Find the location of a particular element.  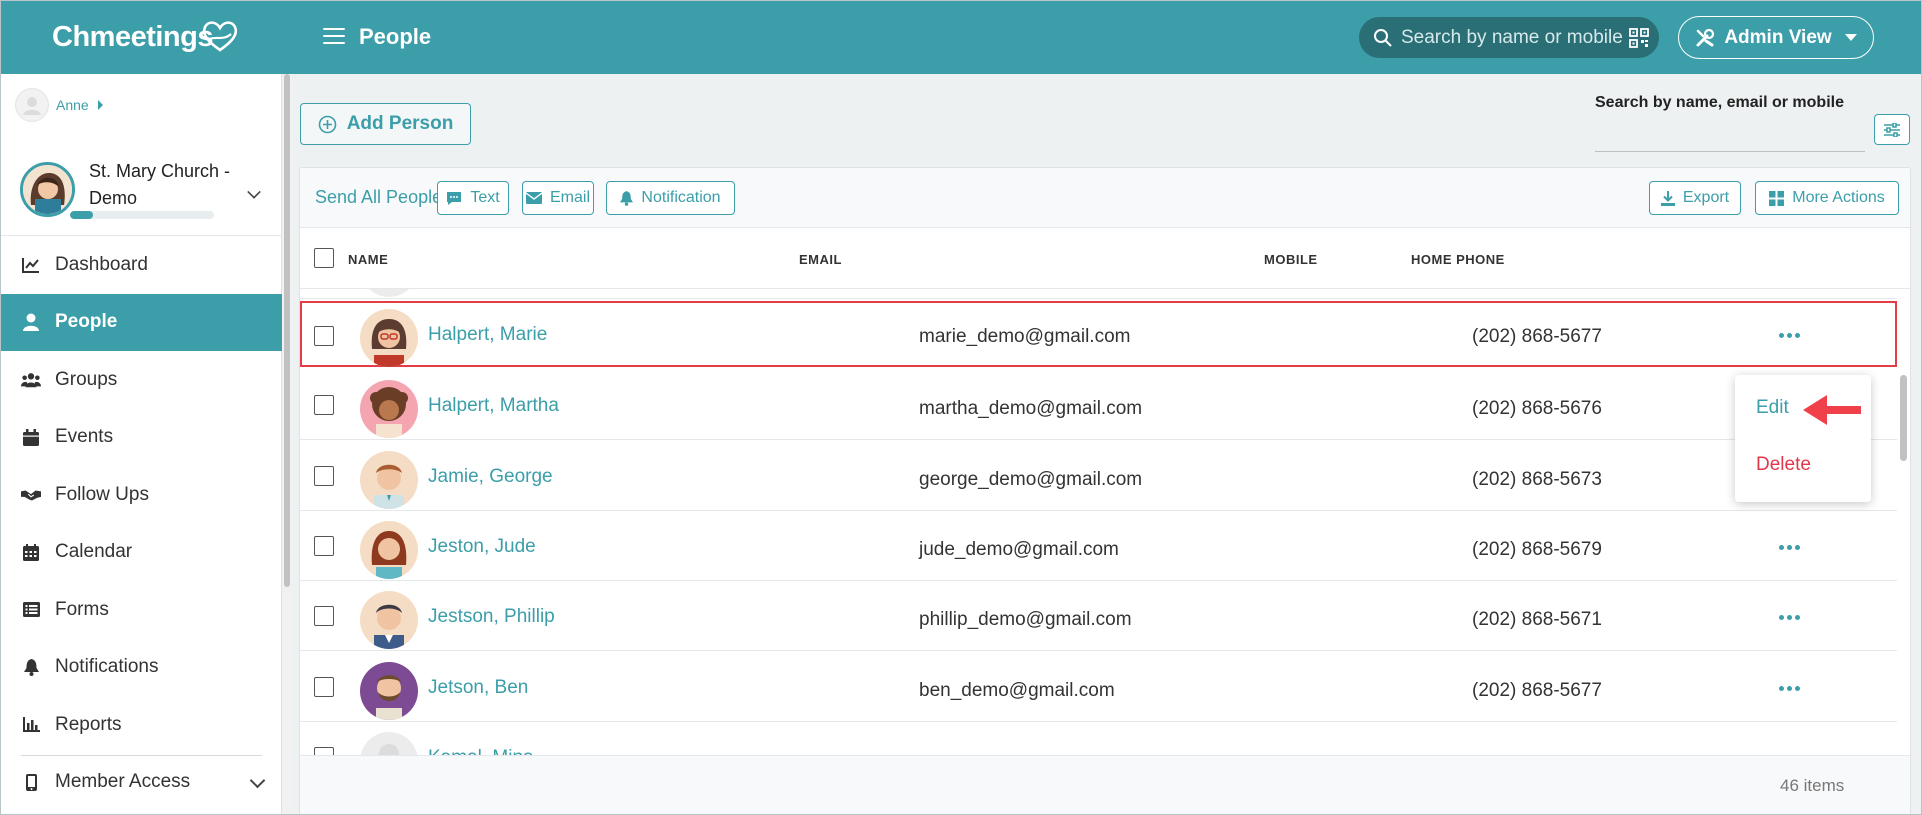

sidebar-item-forms: Forms is located at coordinates (141, 610).